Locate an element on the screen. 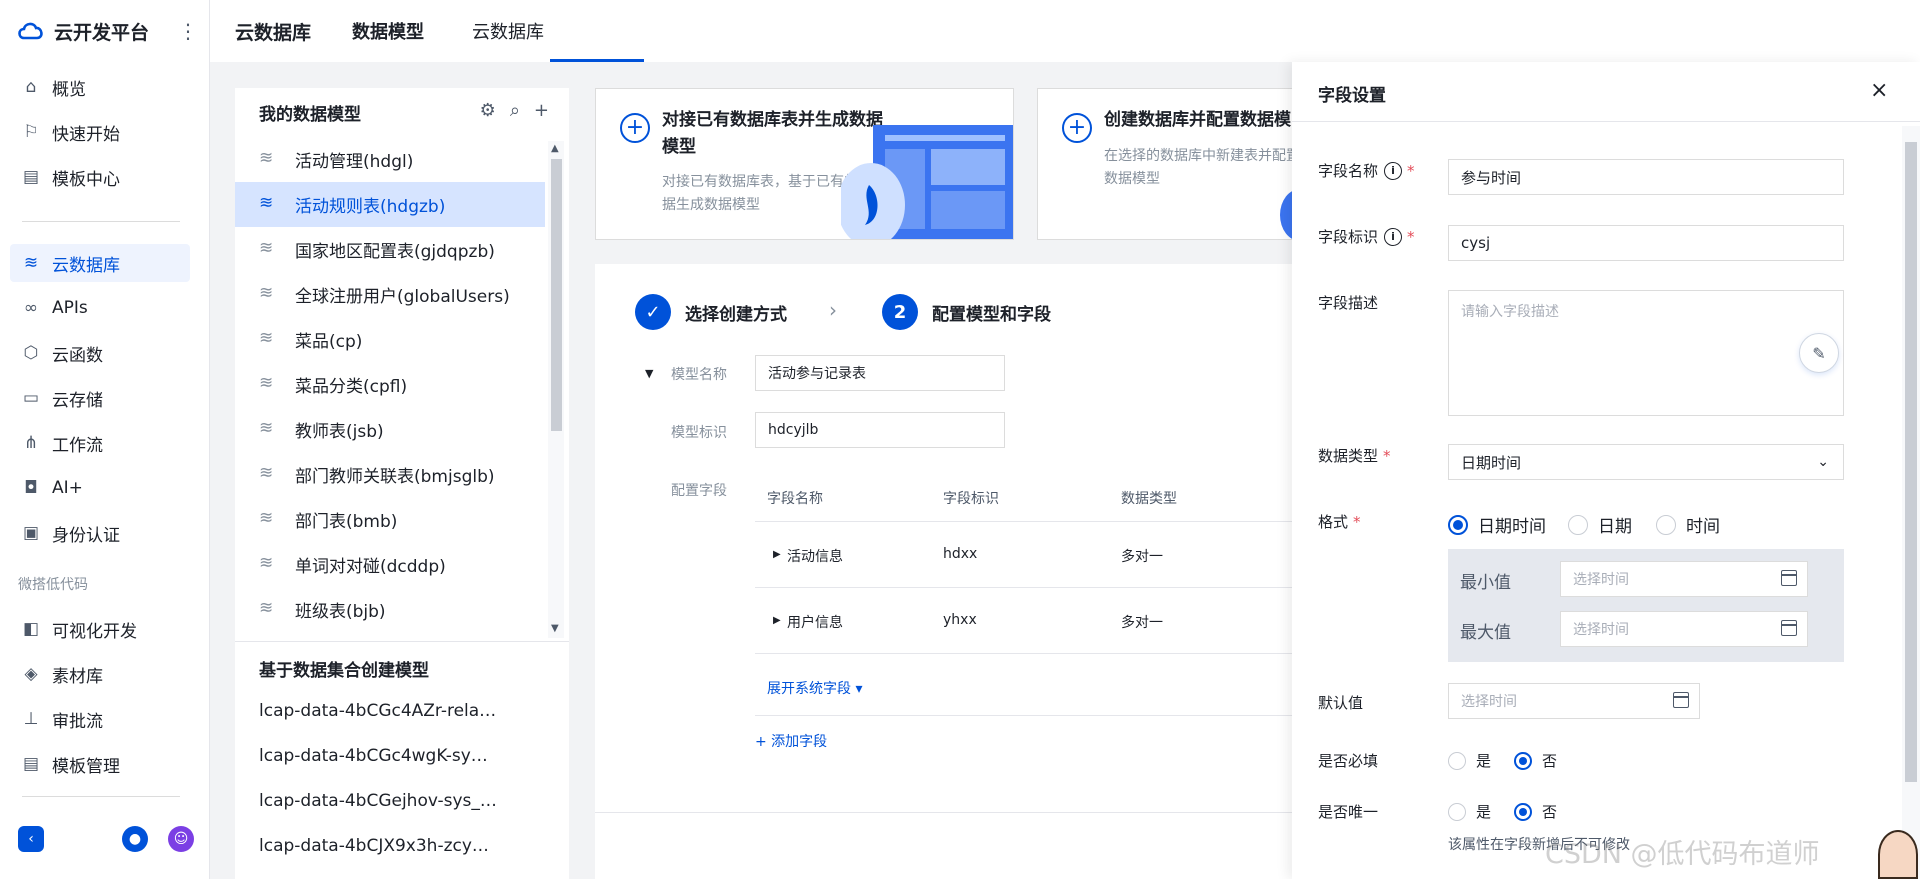 This screenshot has width=1920, height=879. field-id-input: cysj is located at coordinates (1646, 243).